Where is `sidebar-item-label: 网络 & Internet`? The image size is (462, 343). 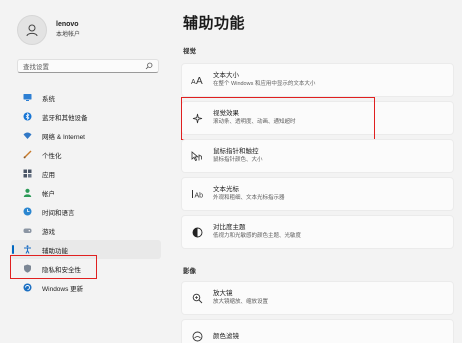 sidebar-item-label: 网络 & Internet is located at coordinates (63, 137).